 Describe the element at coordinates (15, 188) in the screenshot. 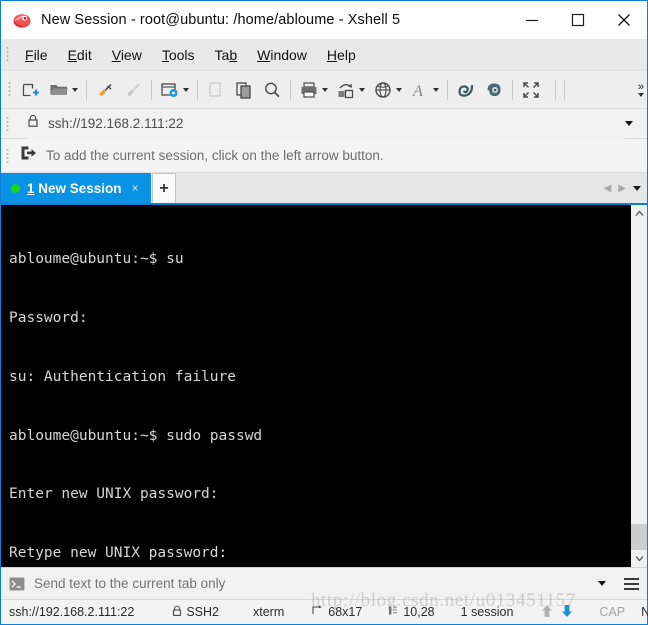

I see `green-connected-dot` at that location.